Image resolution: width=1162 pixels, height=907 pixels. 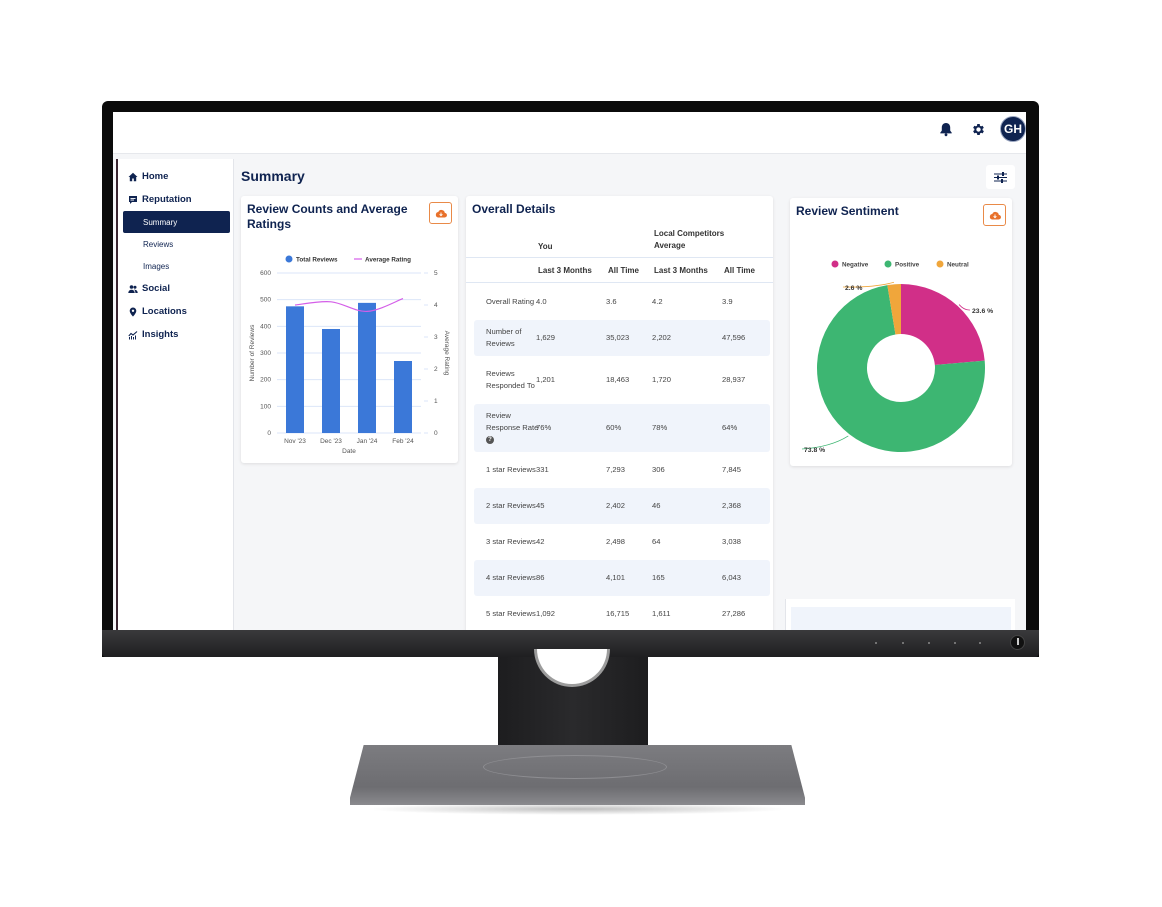 What do you see at coordinates (730, 427) in the screenshot?
I see `cell-value: 64%` at bounding box center [730, 427].